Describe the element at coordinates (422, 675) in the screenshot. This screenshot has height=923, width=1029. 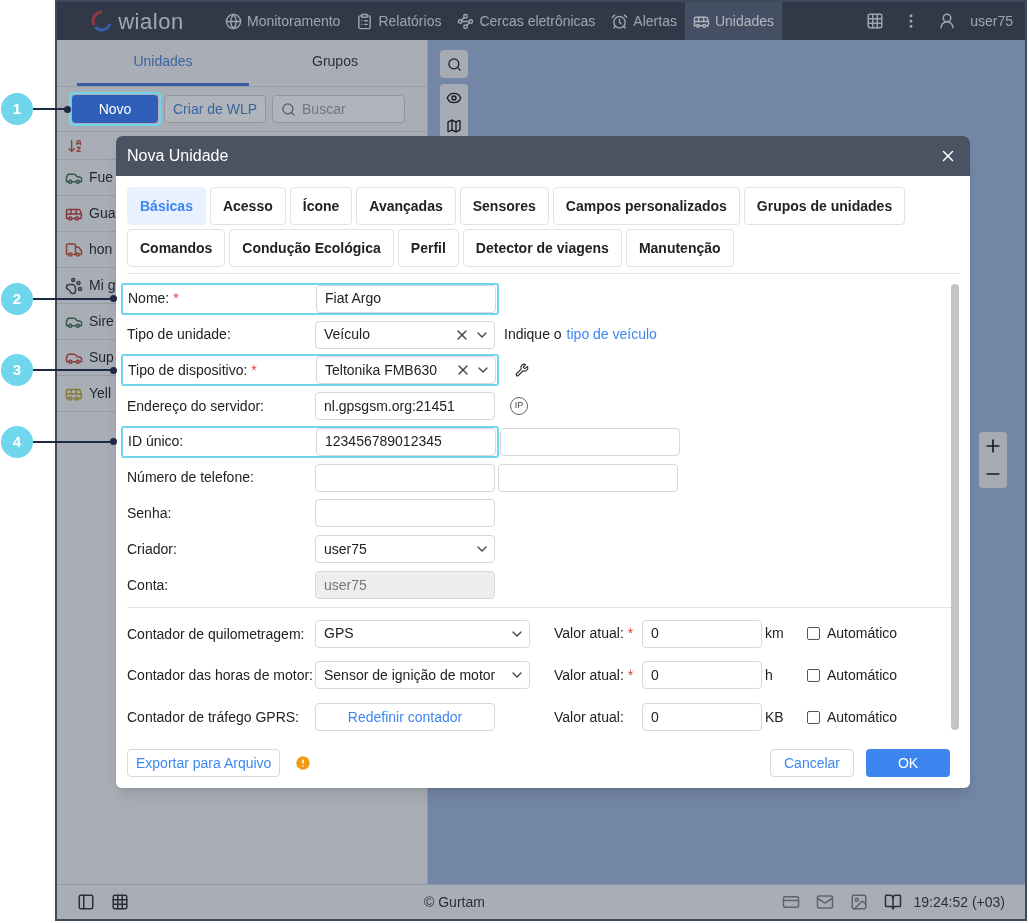
I see `select-dropdown: Sensor de ignição de motor` at that location.